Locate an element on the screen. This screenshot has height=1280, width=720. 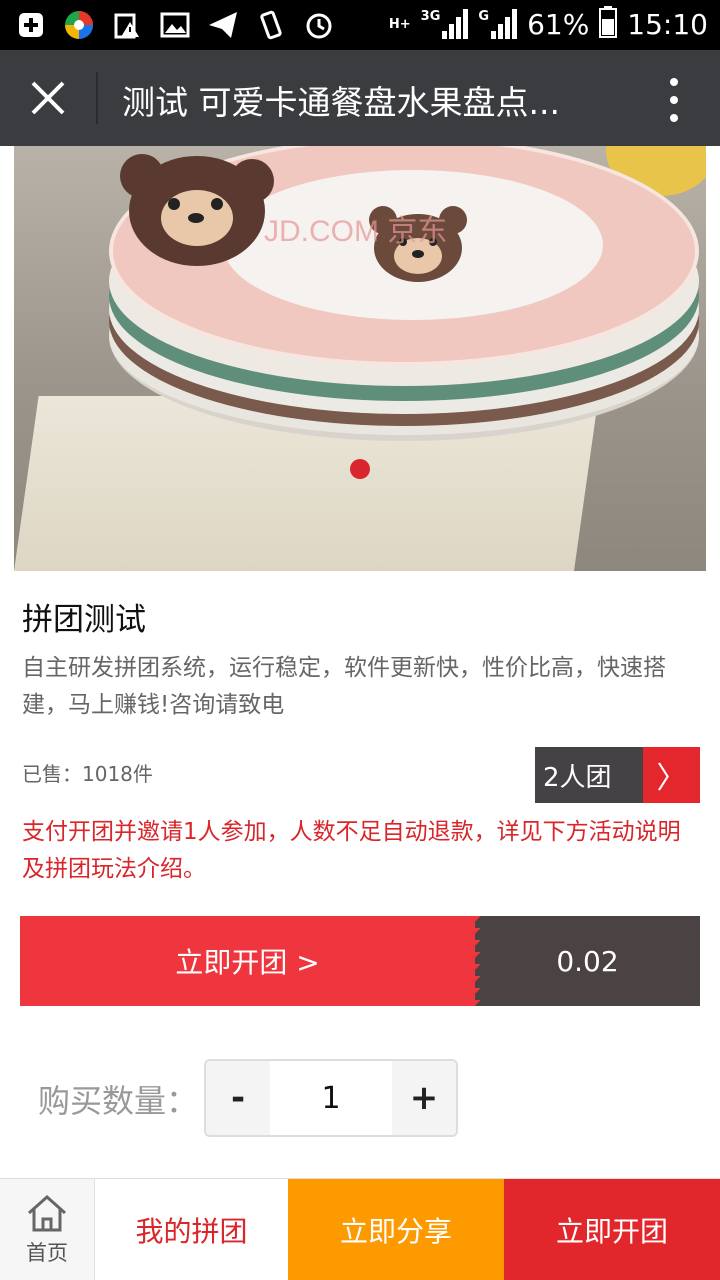
nav-home-label: 首页 is located at coordinates (47, 1253).